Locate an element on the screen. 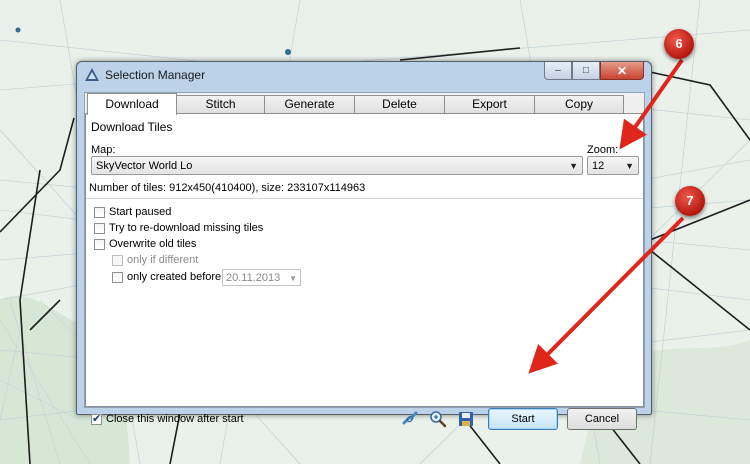 Image resolution: width=750 pixels, height=464 pixels. checkbox-label: Try to re-download missing tiles is located at coordinates (186, 228).